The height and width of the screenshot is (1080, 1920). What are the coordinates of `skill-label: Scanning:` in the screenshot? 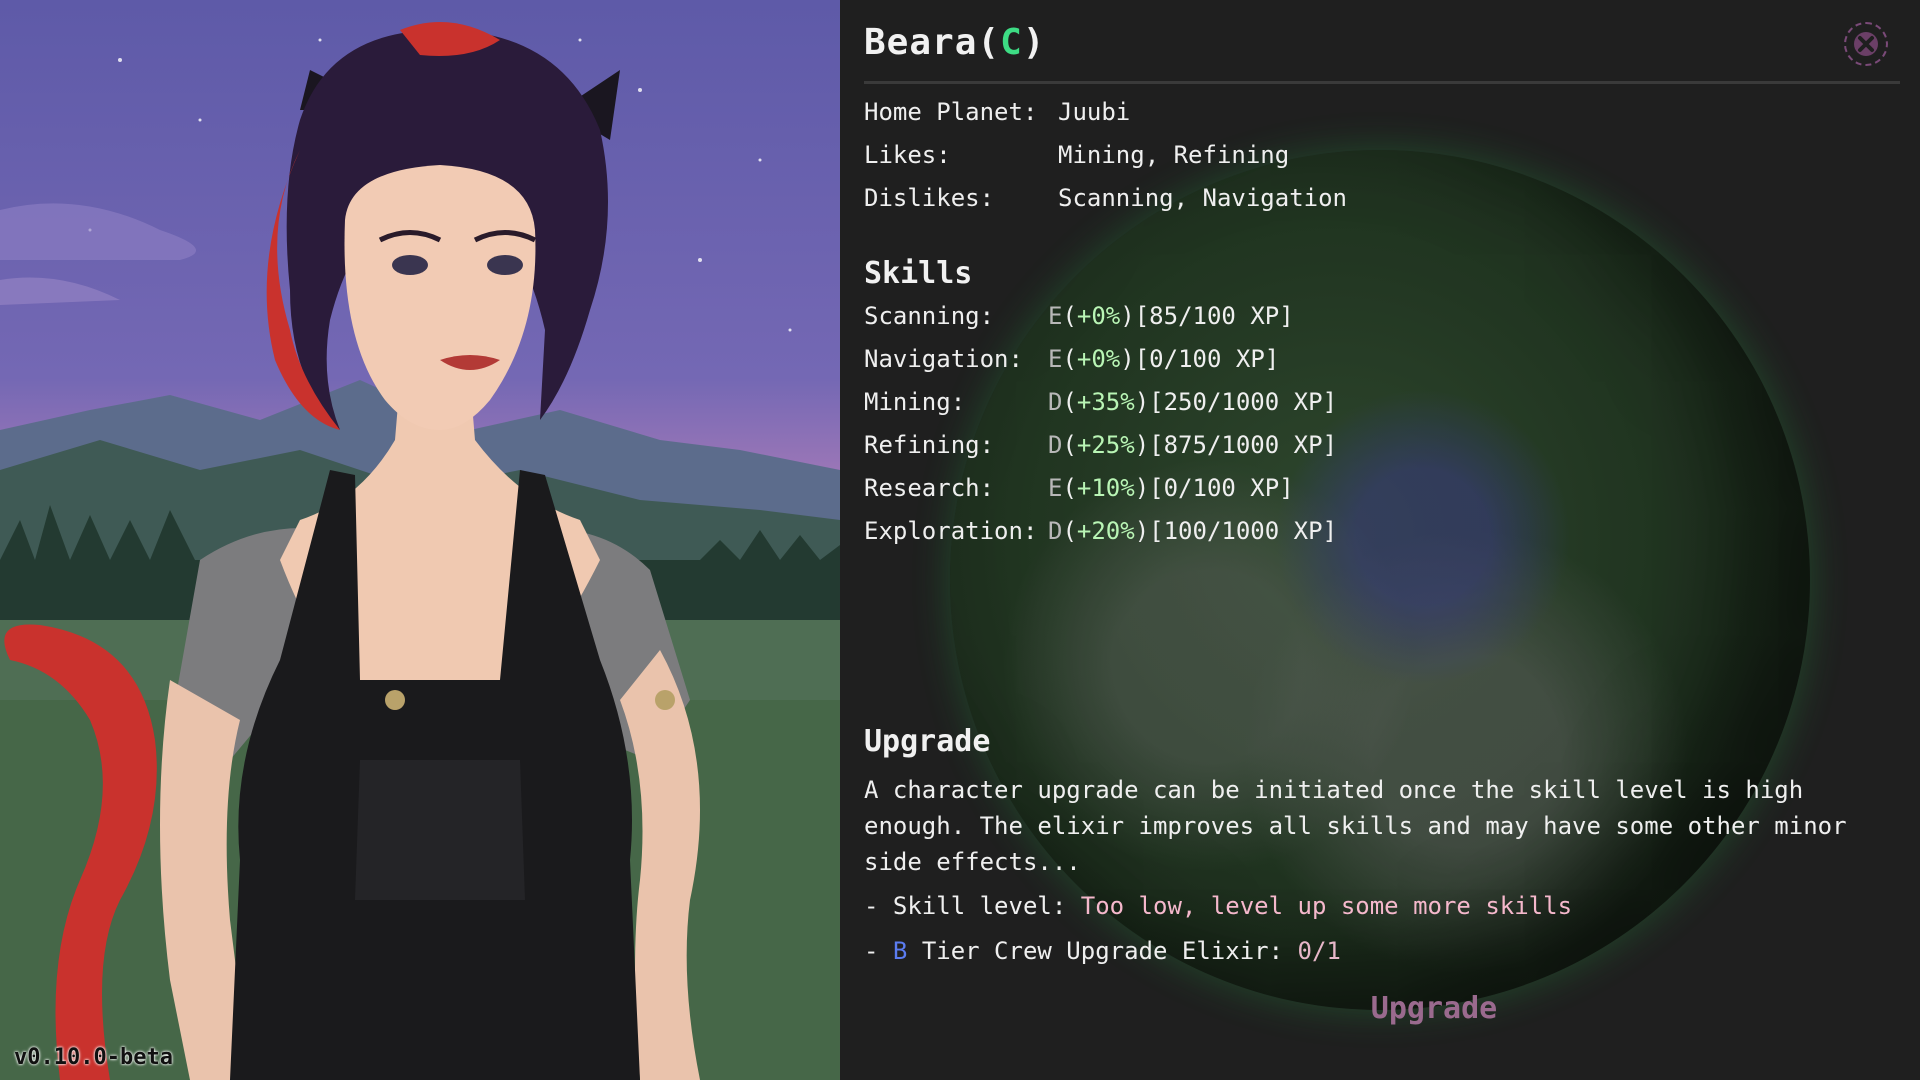 It's located at (929, 316).